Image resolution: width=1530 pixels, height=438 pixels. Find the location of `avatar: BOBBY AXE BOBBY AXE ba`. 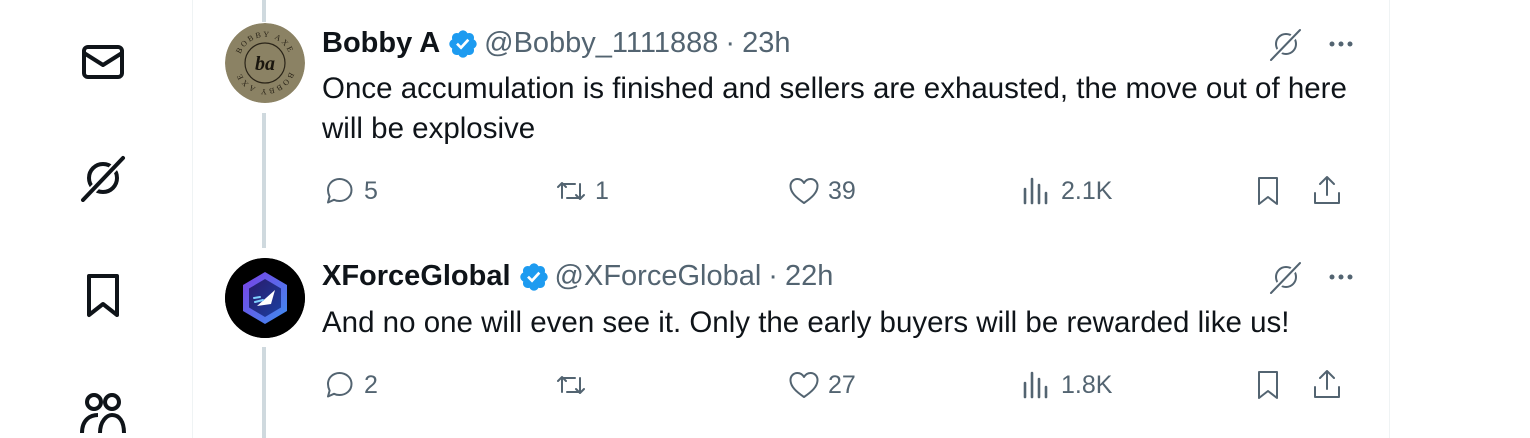

avatar: BOBBY AXE BOBBY AXE ba is located at coordinates (265, 63).